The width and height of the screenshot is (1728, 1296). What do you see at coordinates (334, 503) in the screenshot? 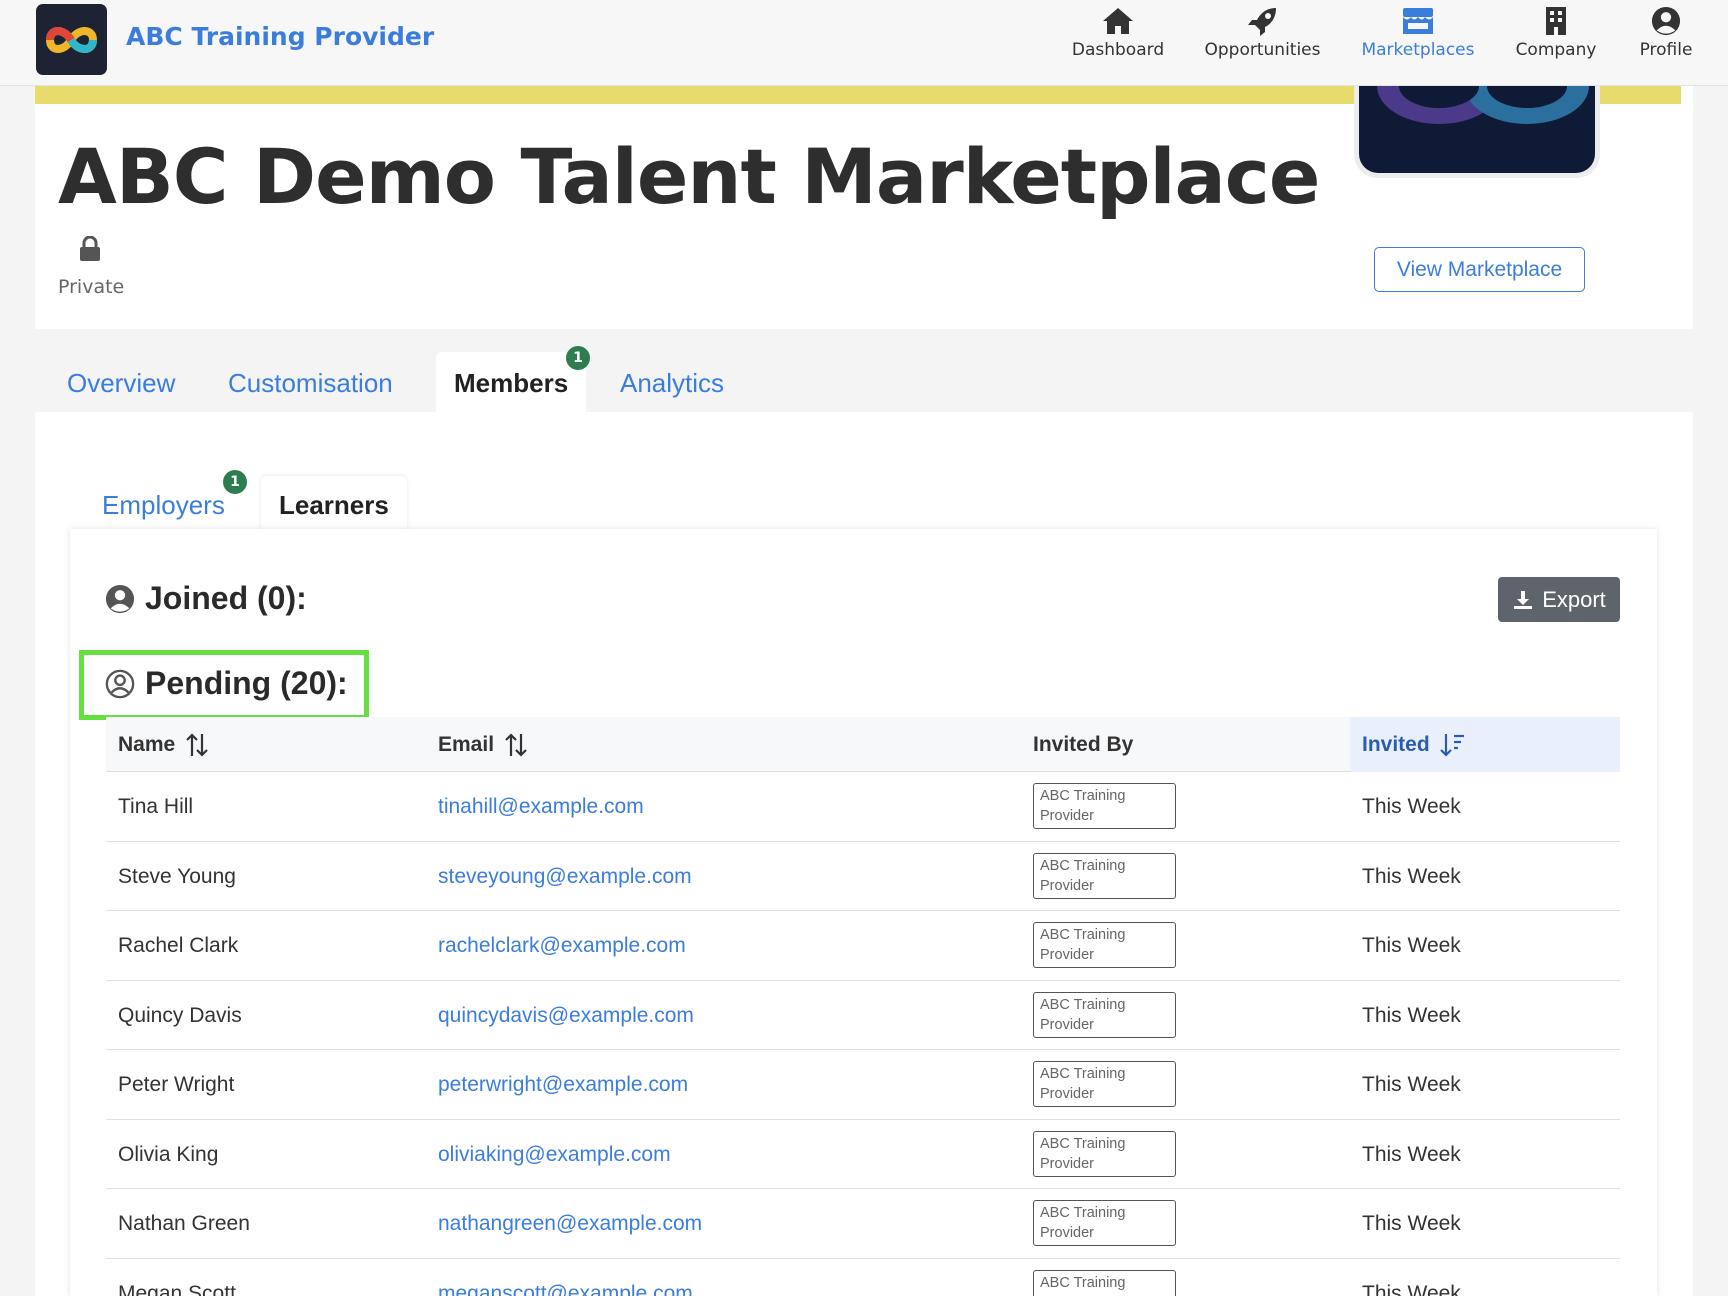
I see `subtab-learners: Learners` at bounding box center [334, 503].